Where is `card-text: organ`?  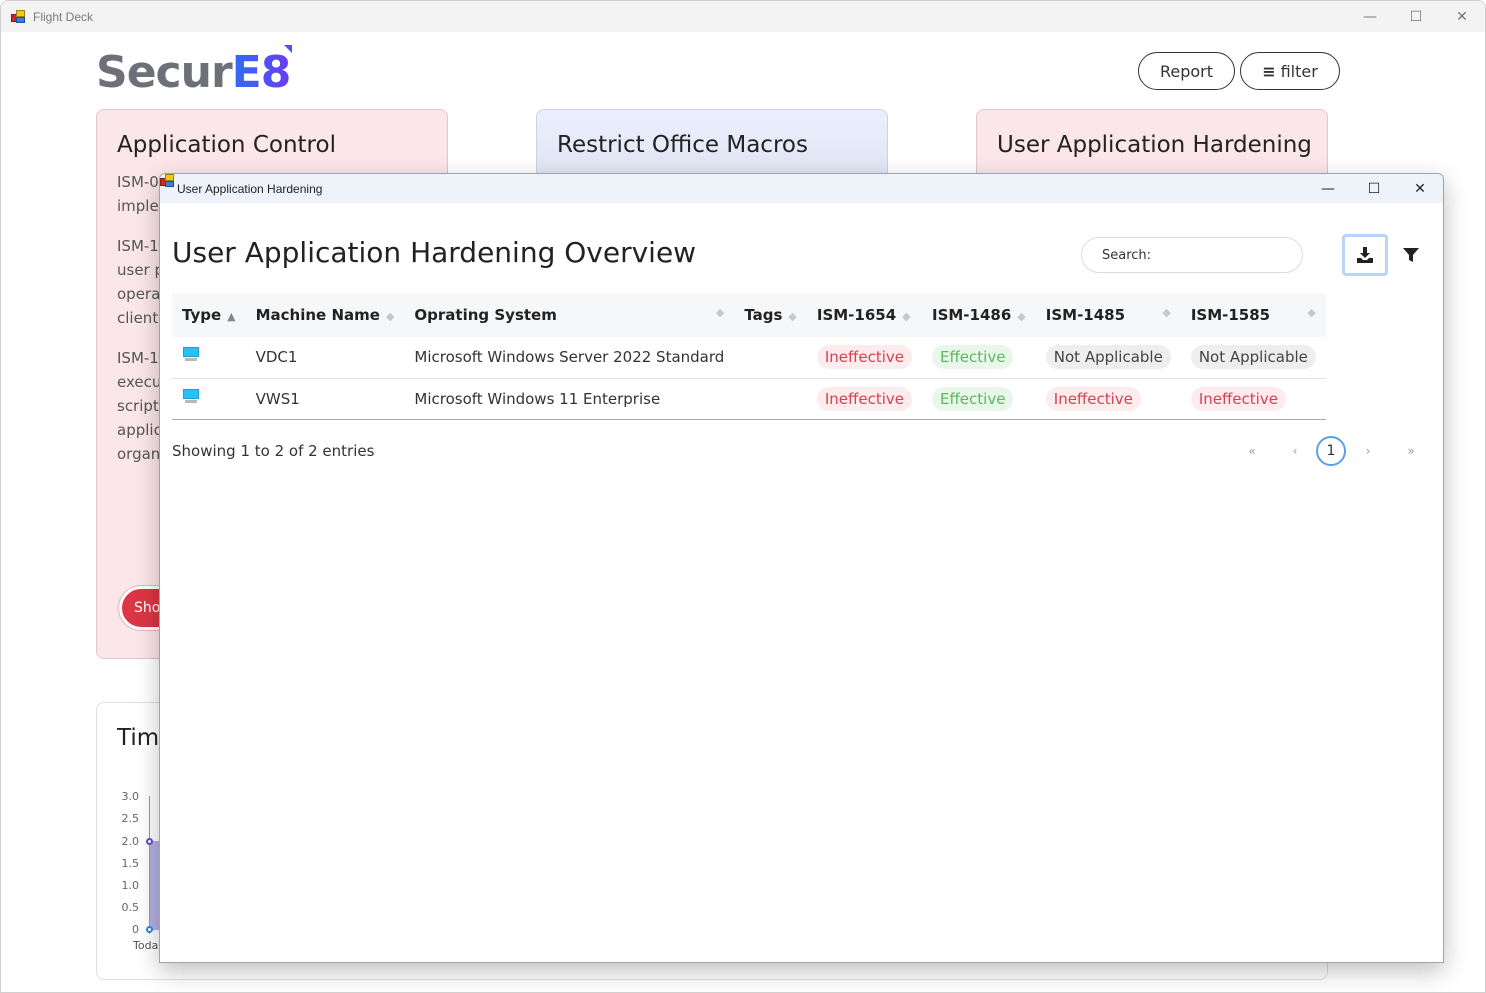
card-text: organ is located at coordinates (139, 454).